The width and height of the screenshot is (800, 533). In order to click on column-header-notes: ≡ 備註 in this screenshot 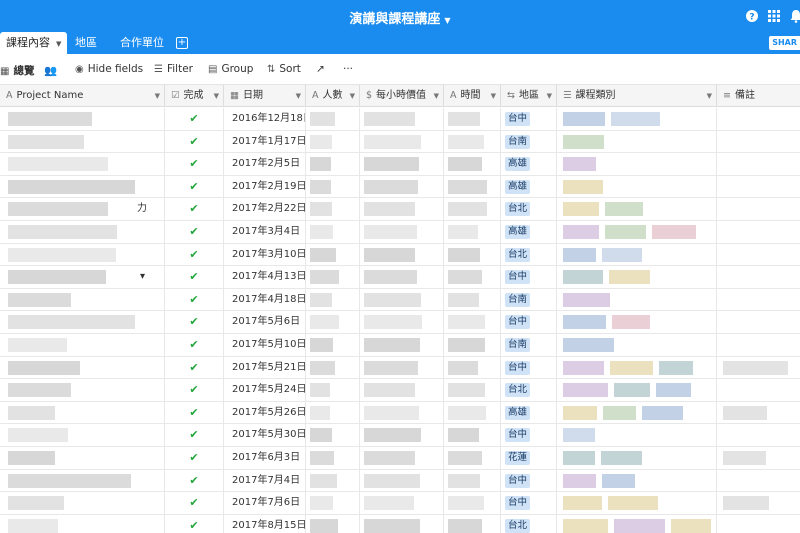, I will do `click(758, 96)`.